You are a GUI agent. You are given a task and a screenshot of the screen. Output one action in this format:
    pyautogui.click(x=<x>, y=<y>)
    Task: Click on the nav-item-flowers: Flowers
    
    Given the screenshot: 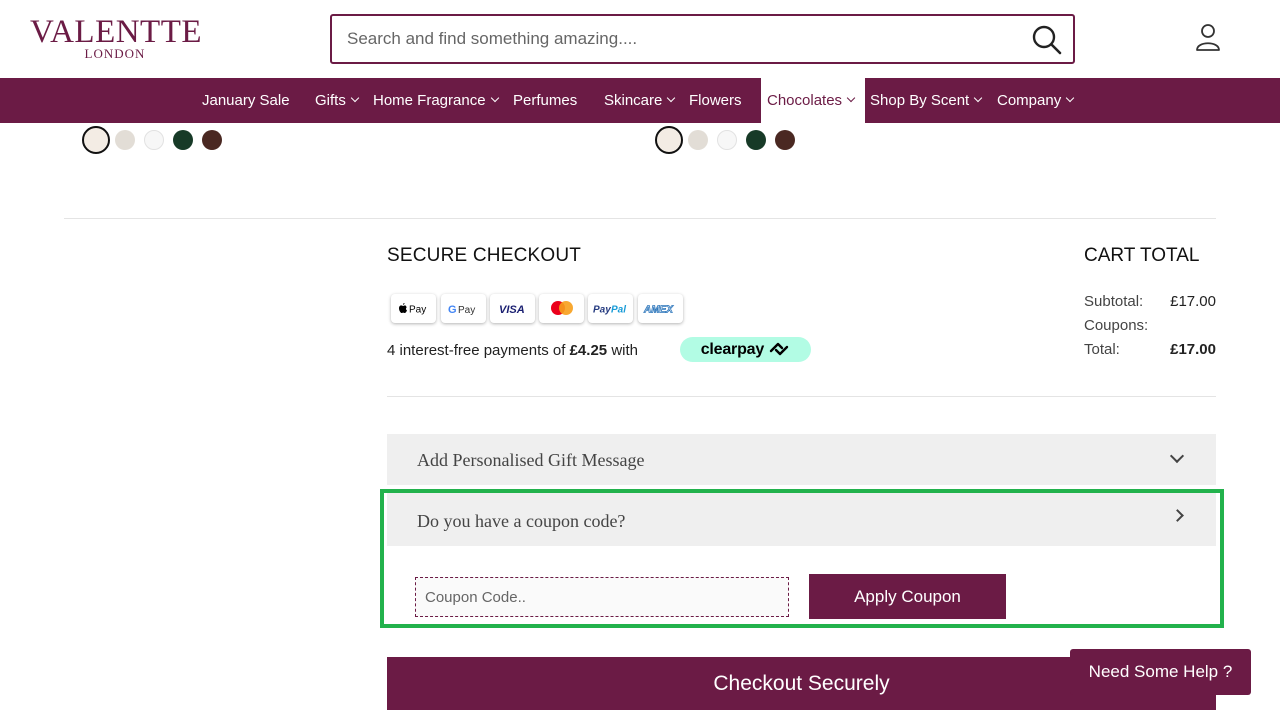 What is the action you would take?
    pyautogui.click(x=715, y=100)
    